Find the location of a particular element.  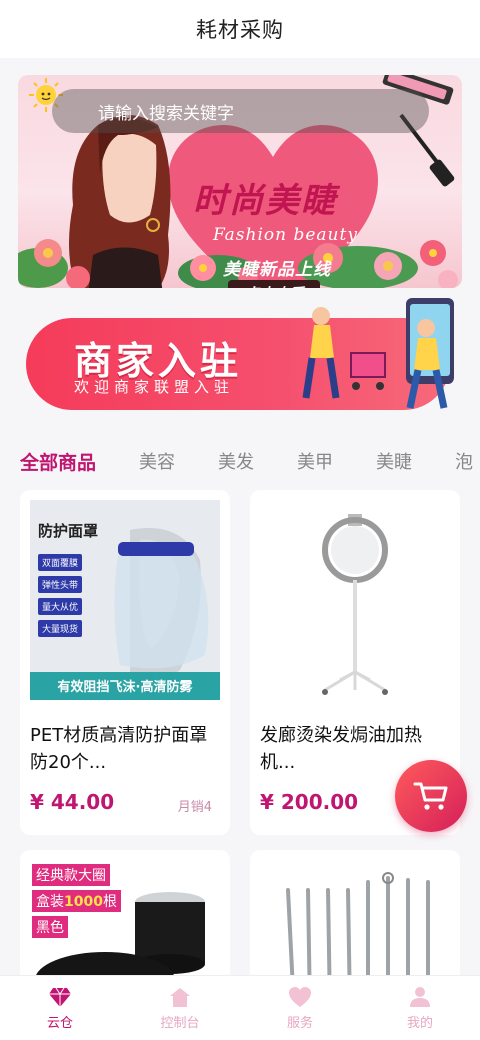

image-label-line: 经典款大圈 is located at coordinates (71, 875).